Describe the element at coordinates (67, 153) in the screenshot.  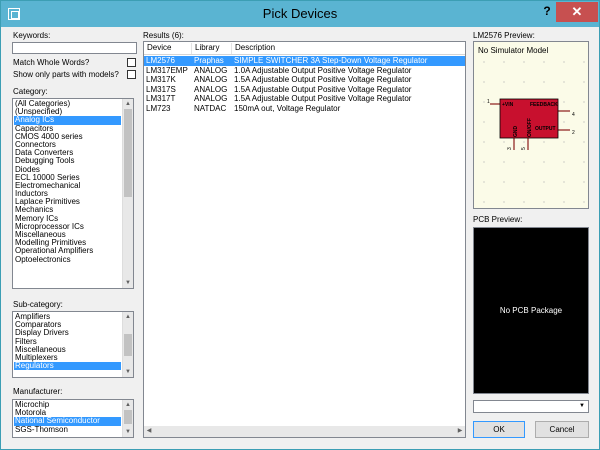
I see `category-item: Data Converters` at that location.